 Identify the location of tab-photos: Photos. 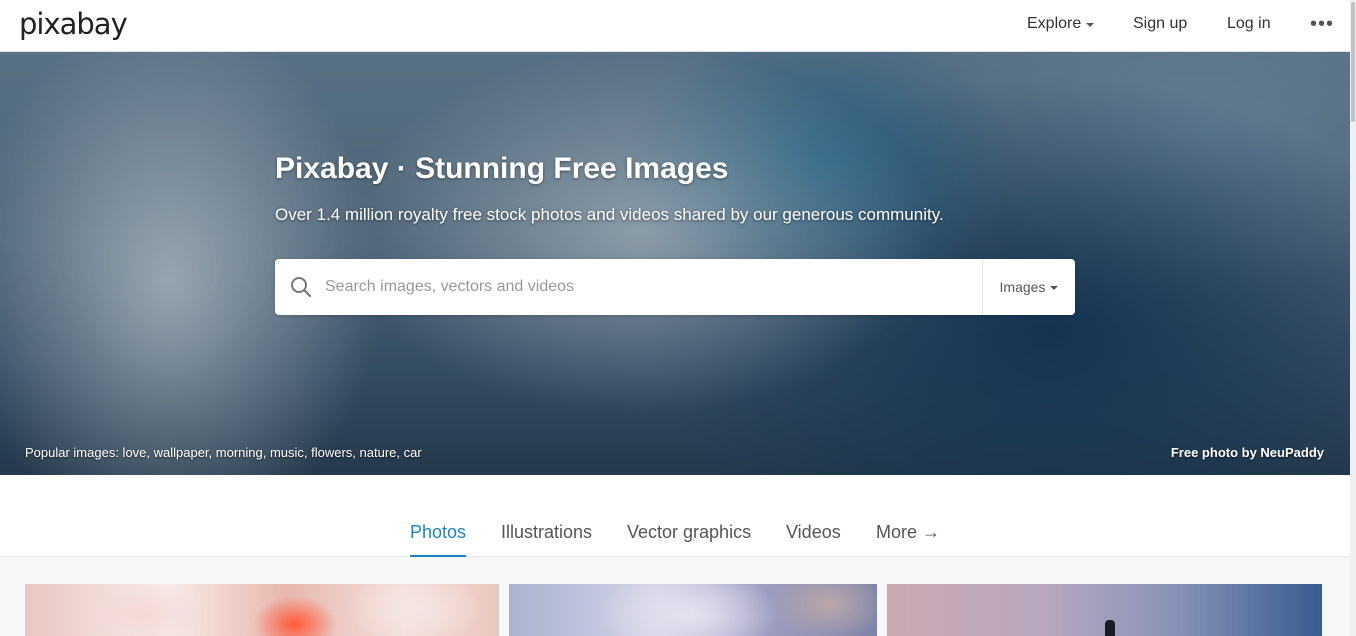
(438, 539).